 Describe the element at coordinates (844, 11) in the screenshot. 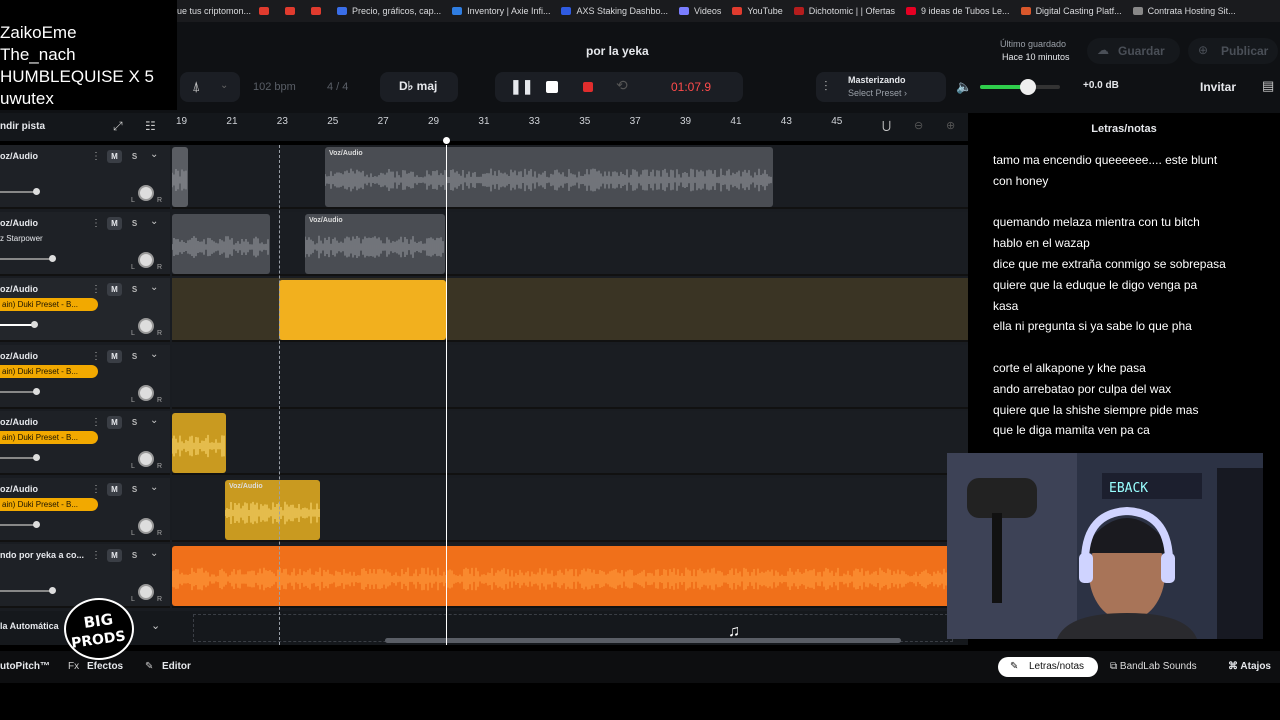

I see `bookmark-item: Dichotomic | | Ofertas` at that location.